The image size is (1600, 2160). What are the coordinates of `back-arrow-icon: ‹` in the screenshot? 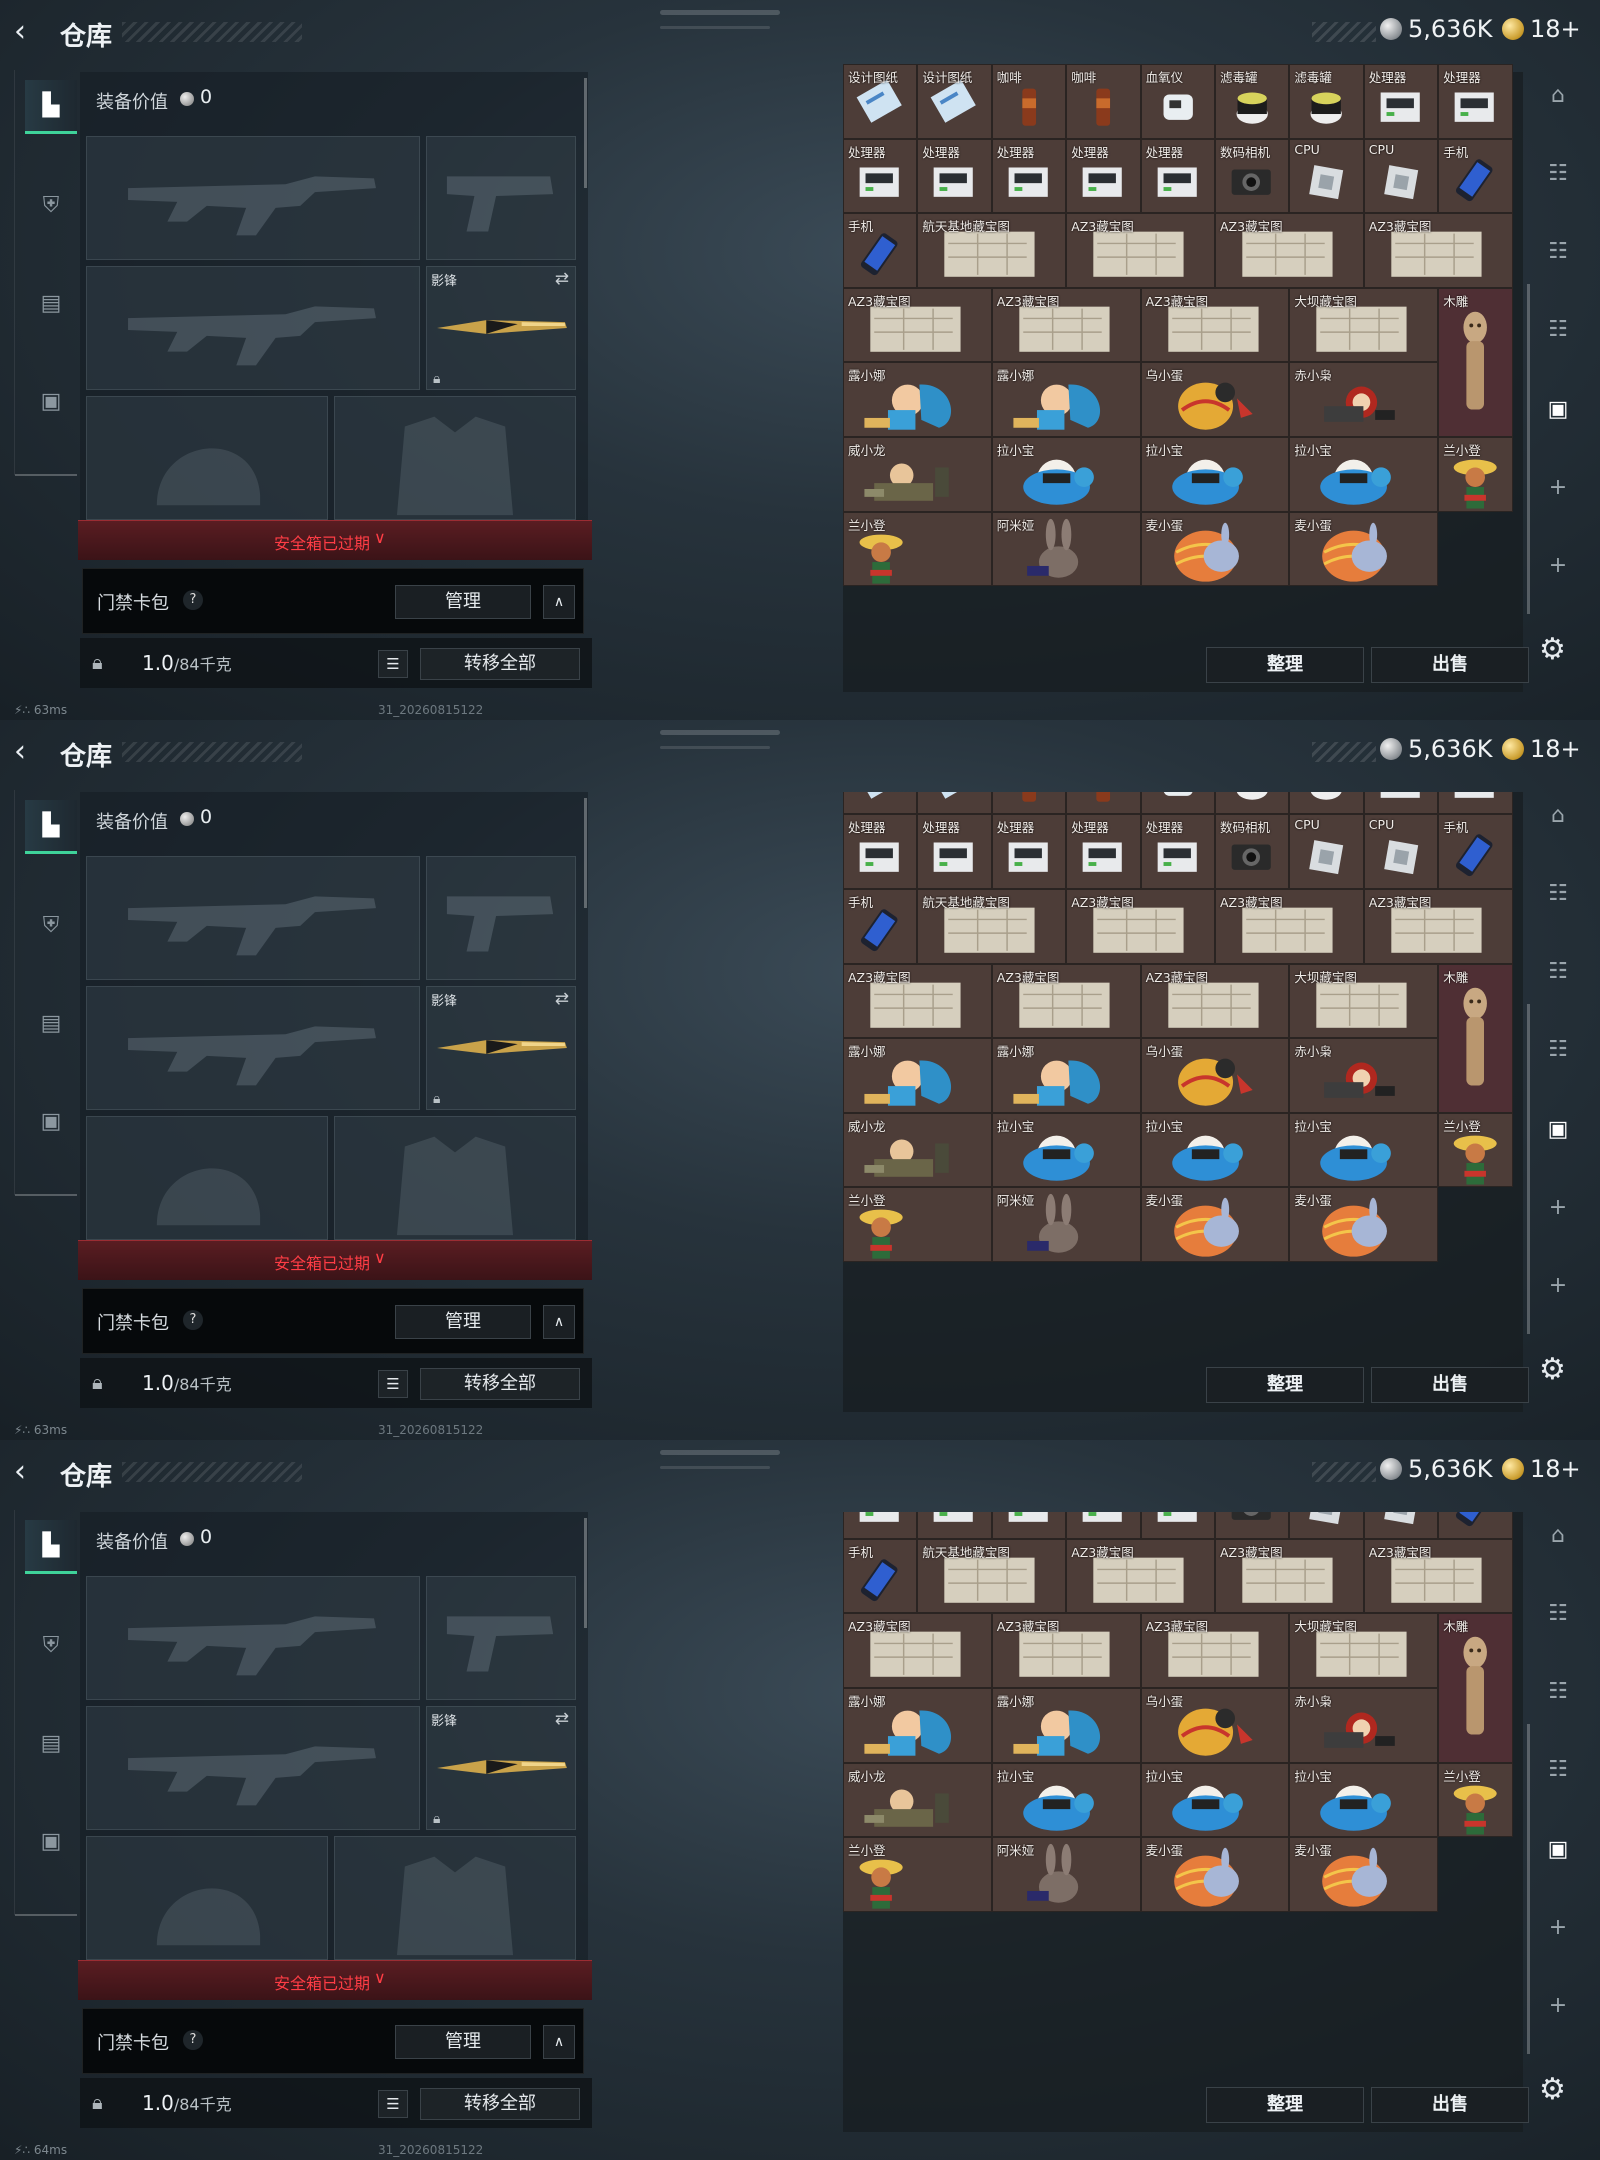 It's located at (31, 752).